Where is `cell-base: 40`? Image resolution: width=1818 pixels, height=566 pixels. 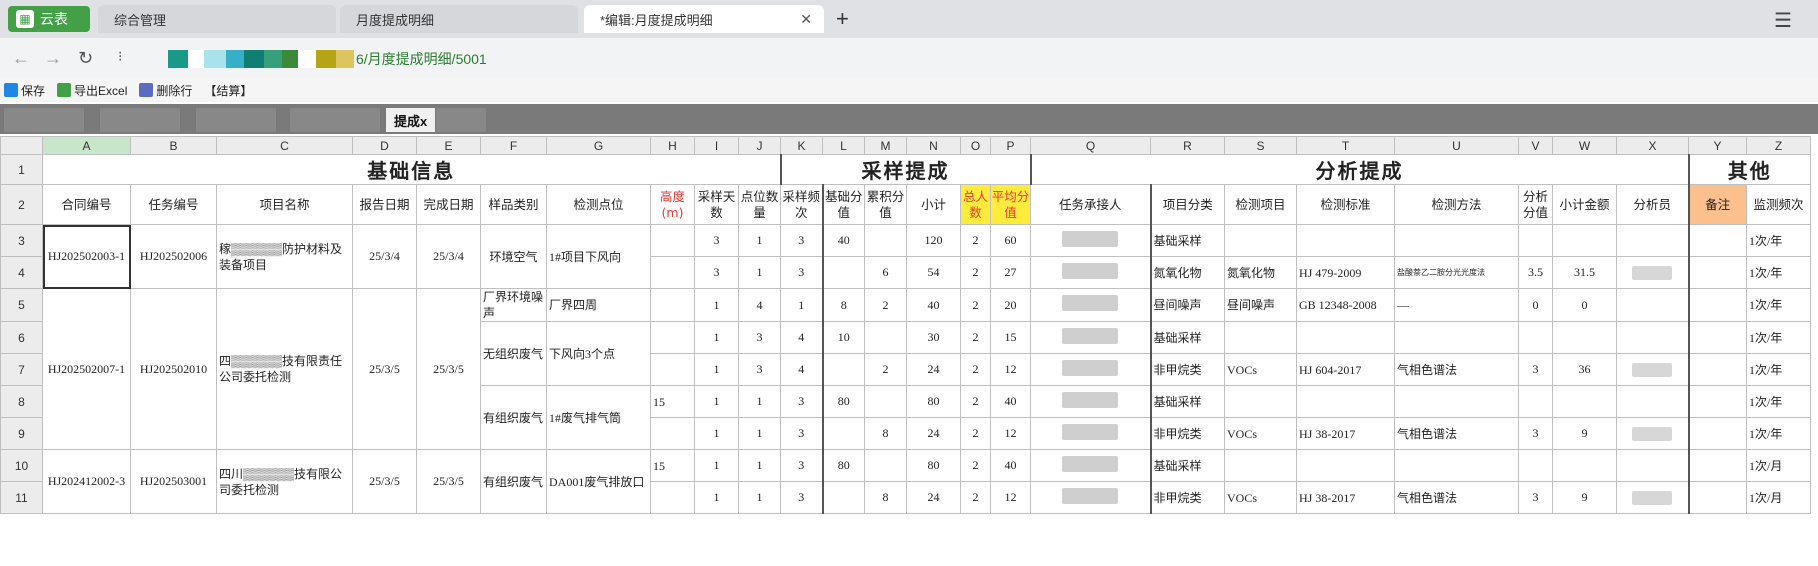
cell-base: 40 is located at coordinates (843, 240).